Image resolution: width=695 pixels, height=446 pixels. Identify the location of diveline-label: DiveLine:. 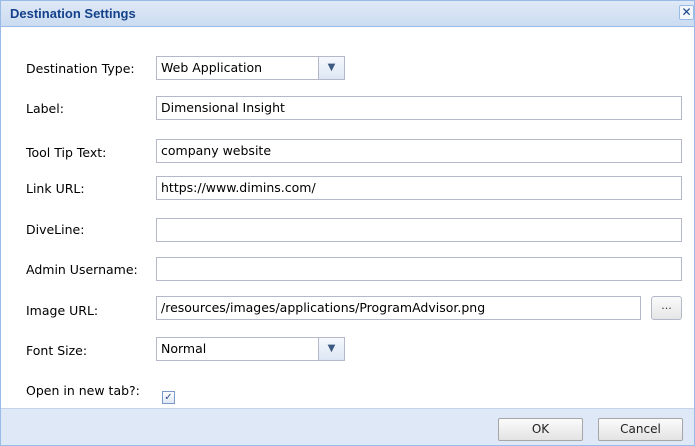
(55, 229).